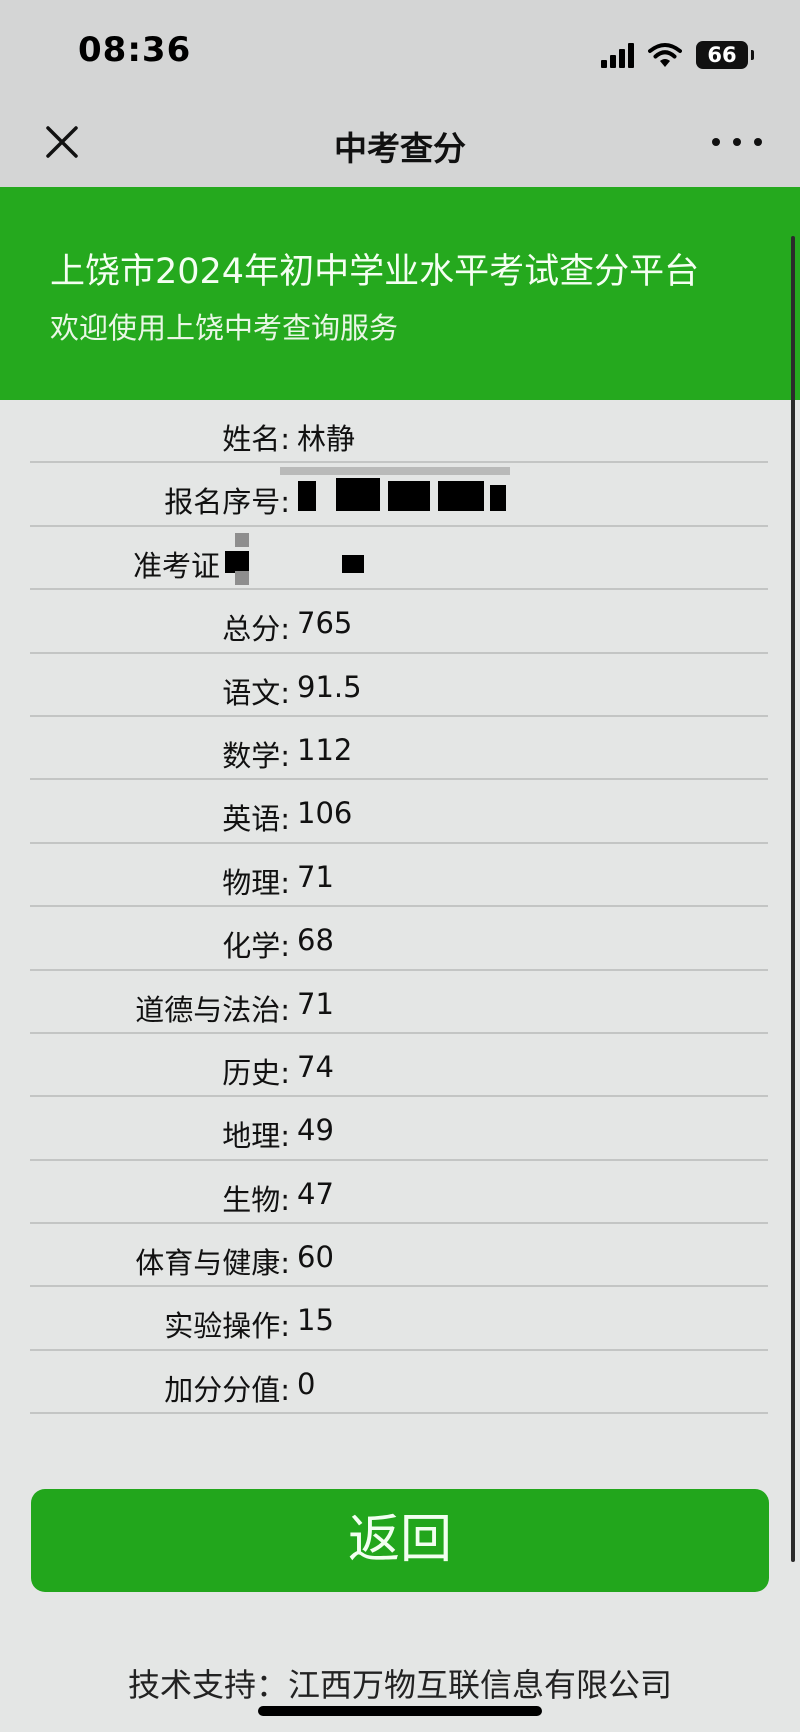 This screenshot has height=1732, width=800. What do you see at coordinates (399, 1129) in the screenshot?
I see `table-row: 地理: 49` at bounding box center [399, 1129].